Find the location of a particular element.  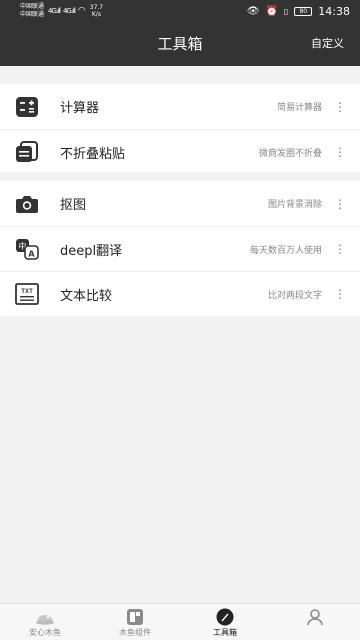

network-speed: 37.7 K/s is located at coordinates (96, 11).